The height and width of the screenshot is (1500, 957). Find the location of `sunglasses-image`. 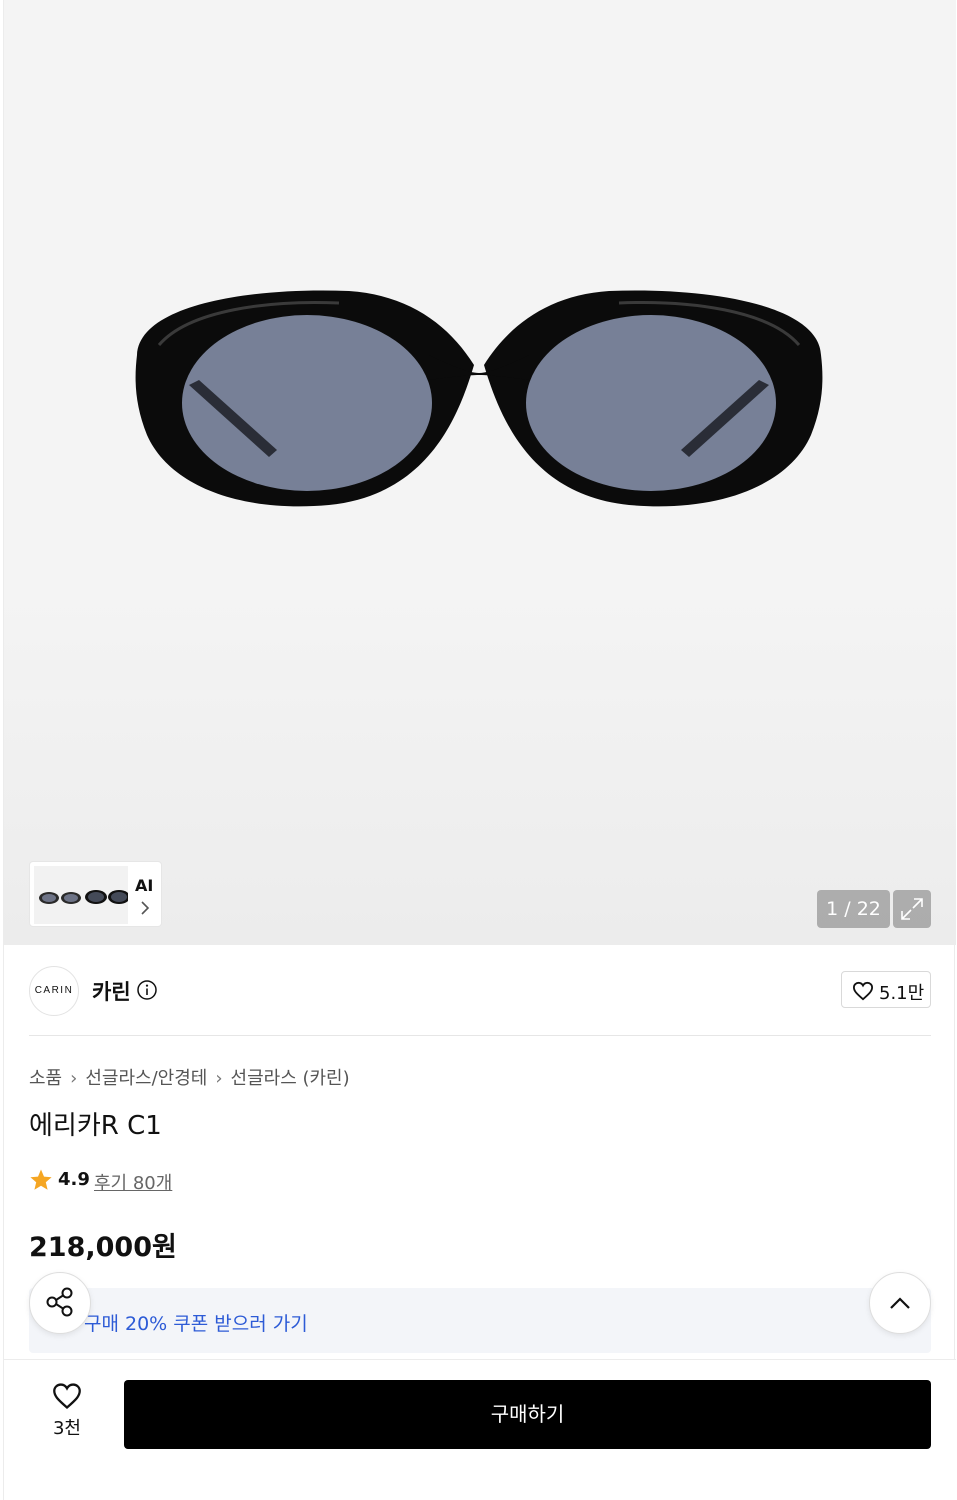

sunglasses-image is located at coordinates (479, 398).